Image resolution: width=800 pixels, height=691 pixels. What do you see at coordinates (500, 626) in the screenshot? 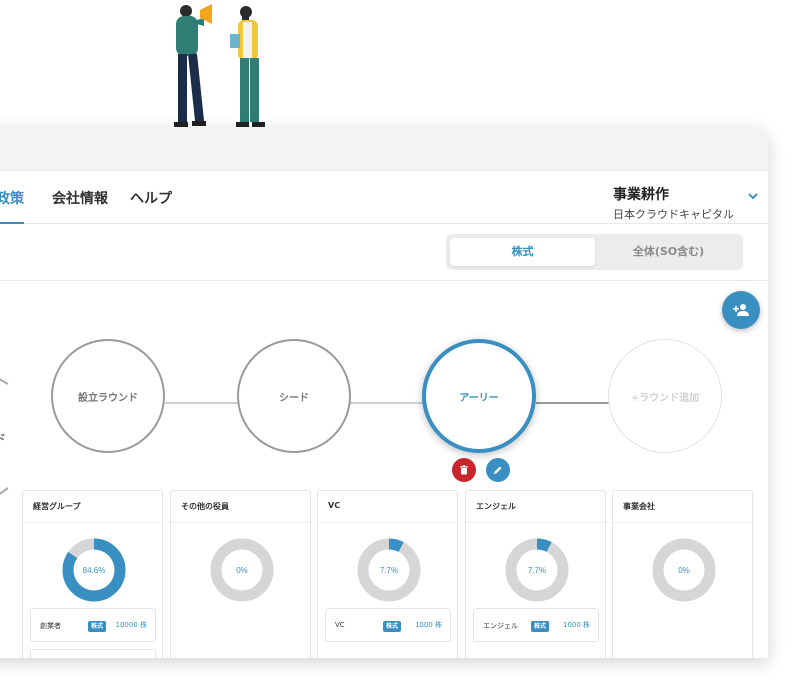
I see `shareholder-name: エンジェル` at bounding box center [500, 626].